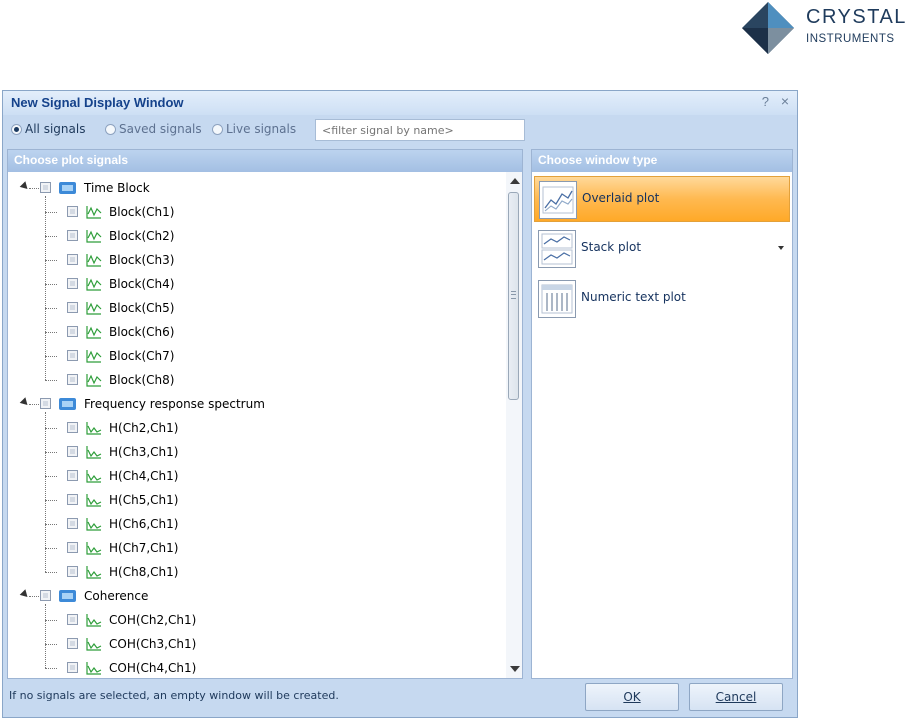 The image size is (916, 722). What do you see at coordinates (768, 28) in the screenshot?
I see `logo-diamond-icon` at bounding box center [768, 28].